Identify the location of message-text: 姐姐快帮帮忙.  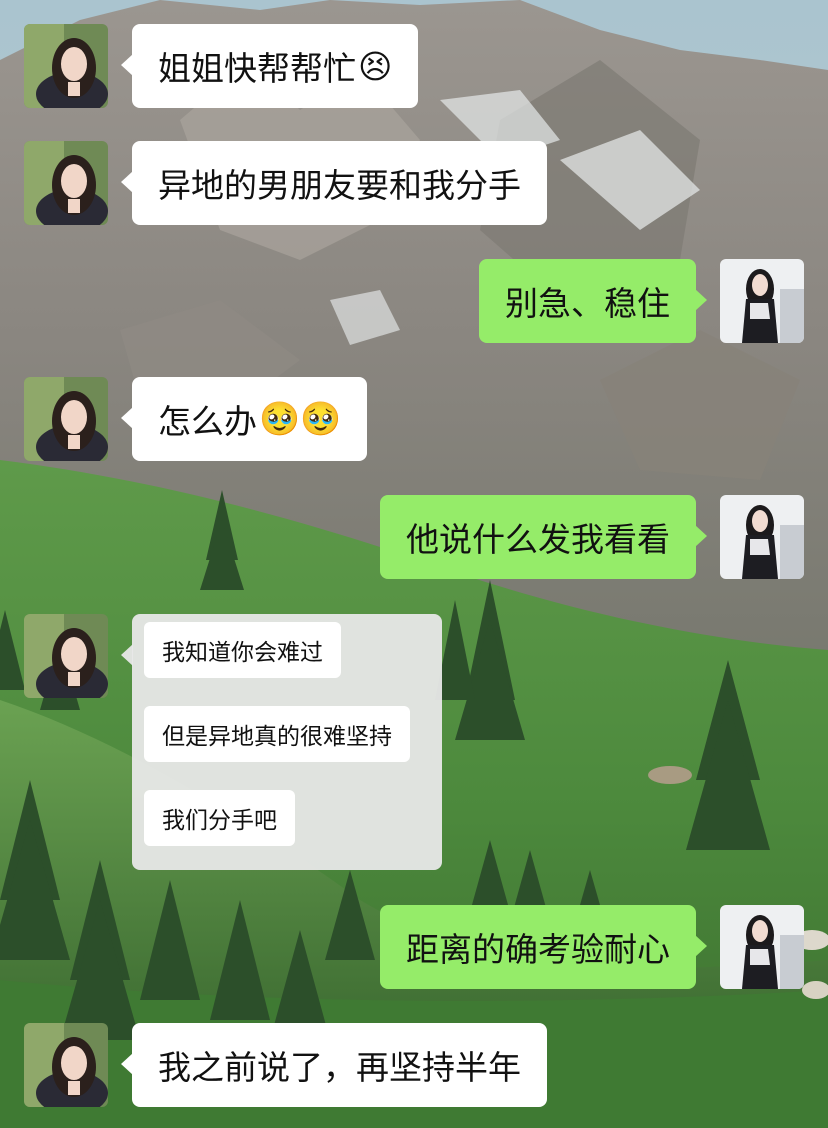
(257, 68).